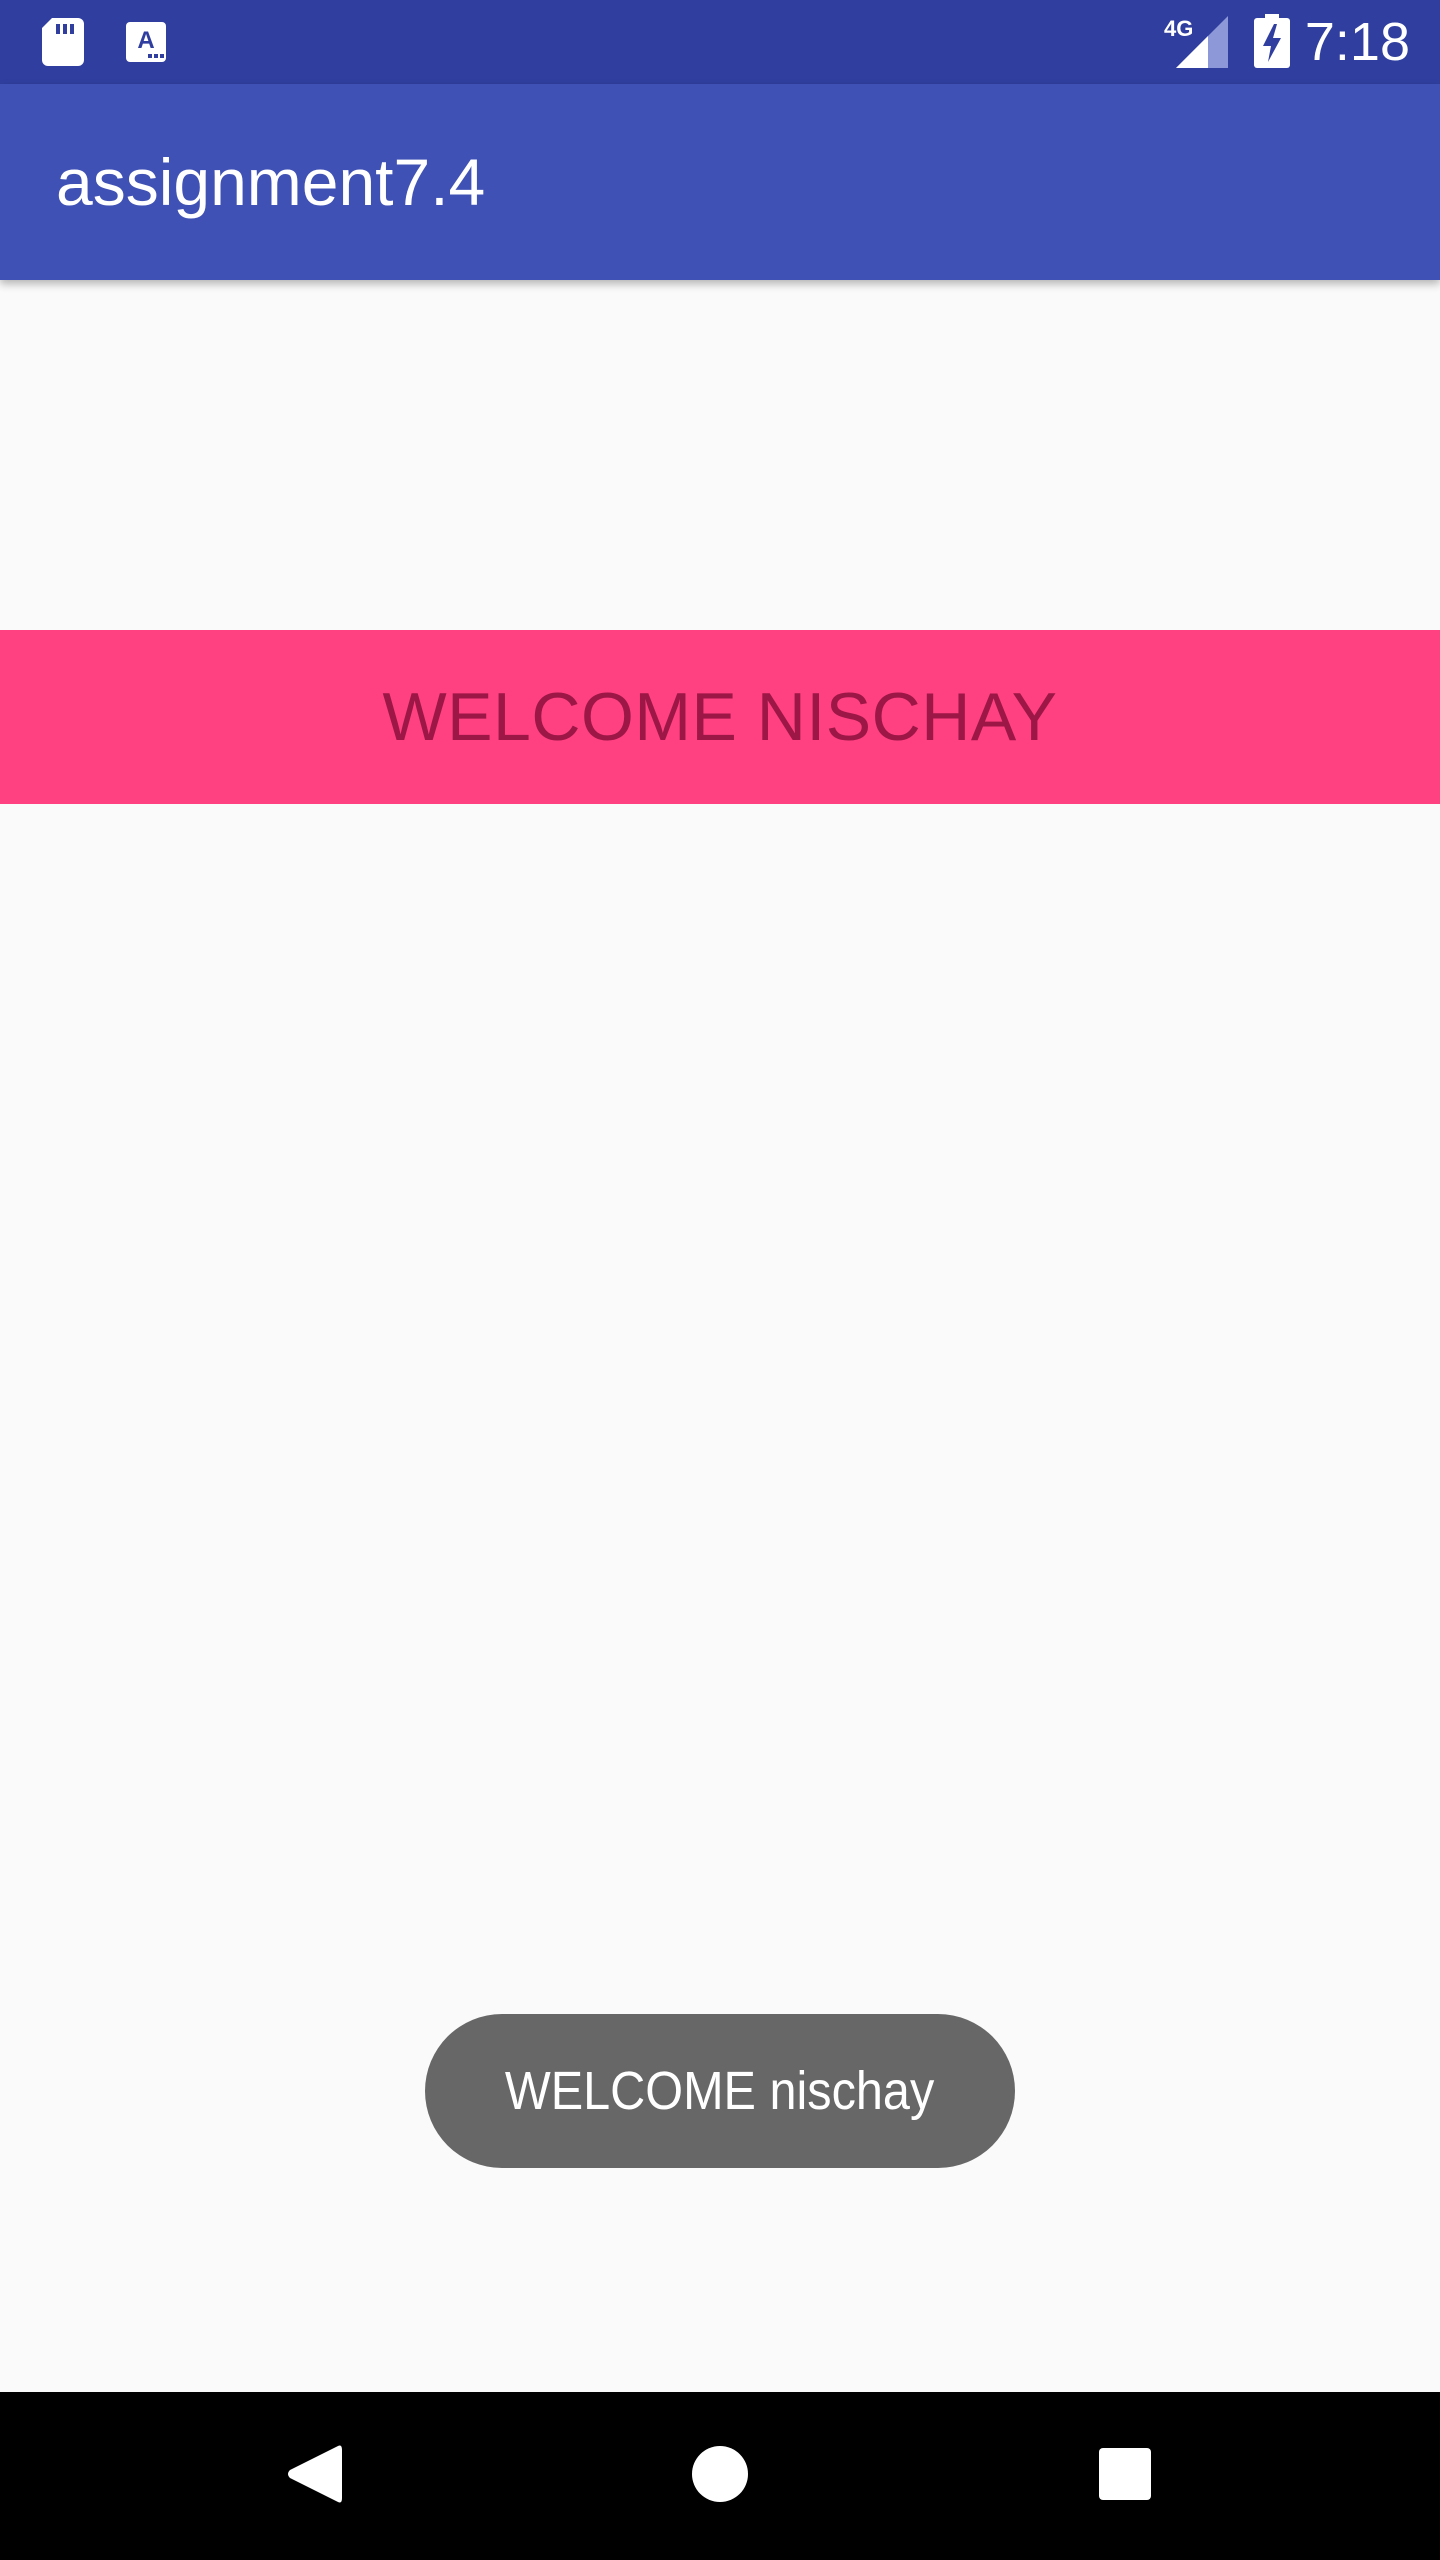  I want to click on welcome-banner: WELCOME NISCHAY, so click(720, 717).